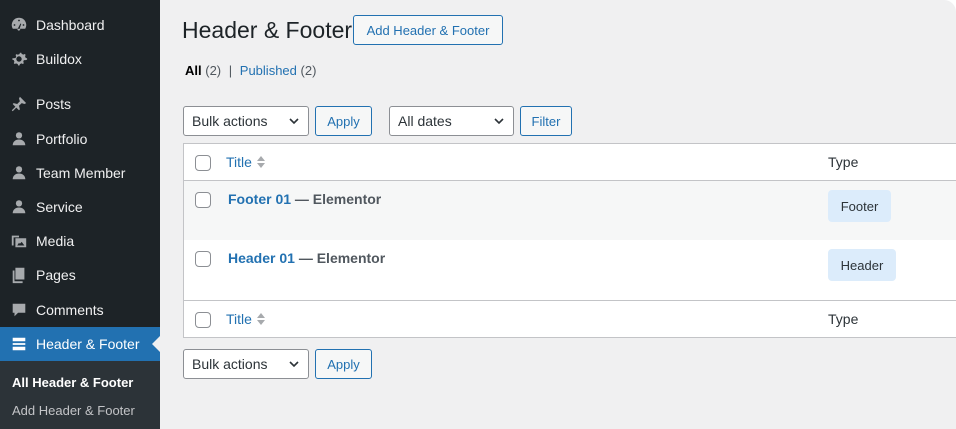 This screenshot has height=429, width=956. I want to click on menu-item-media: Media, so click(80, 241).